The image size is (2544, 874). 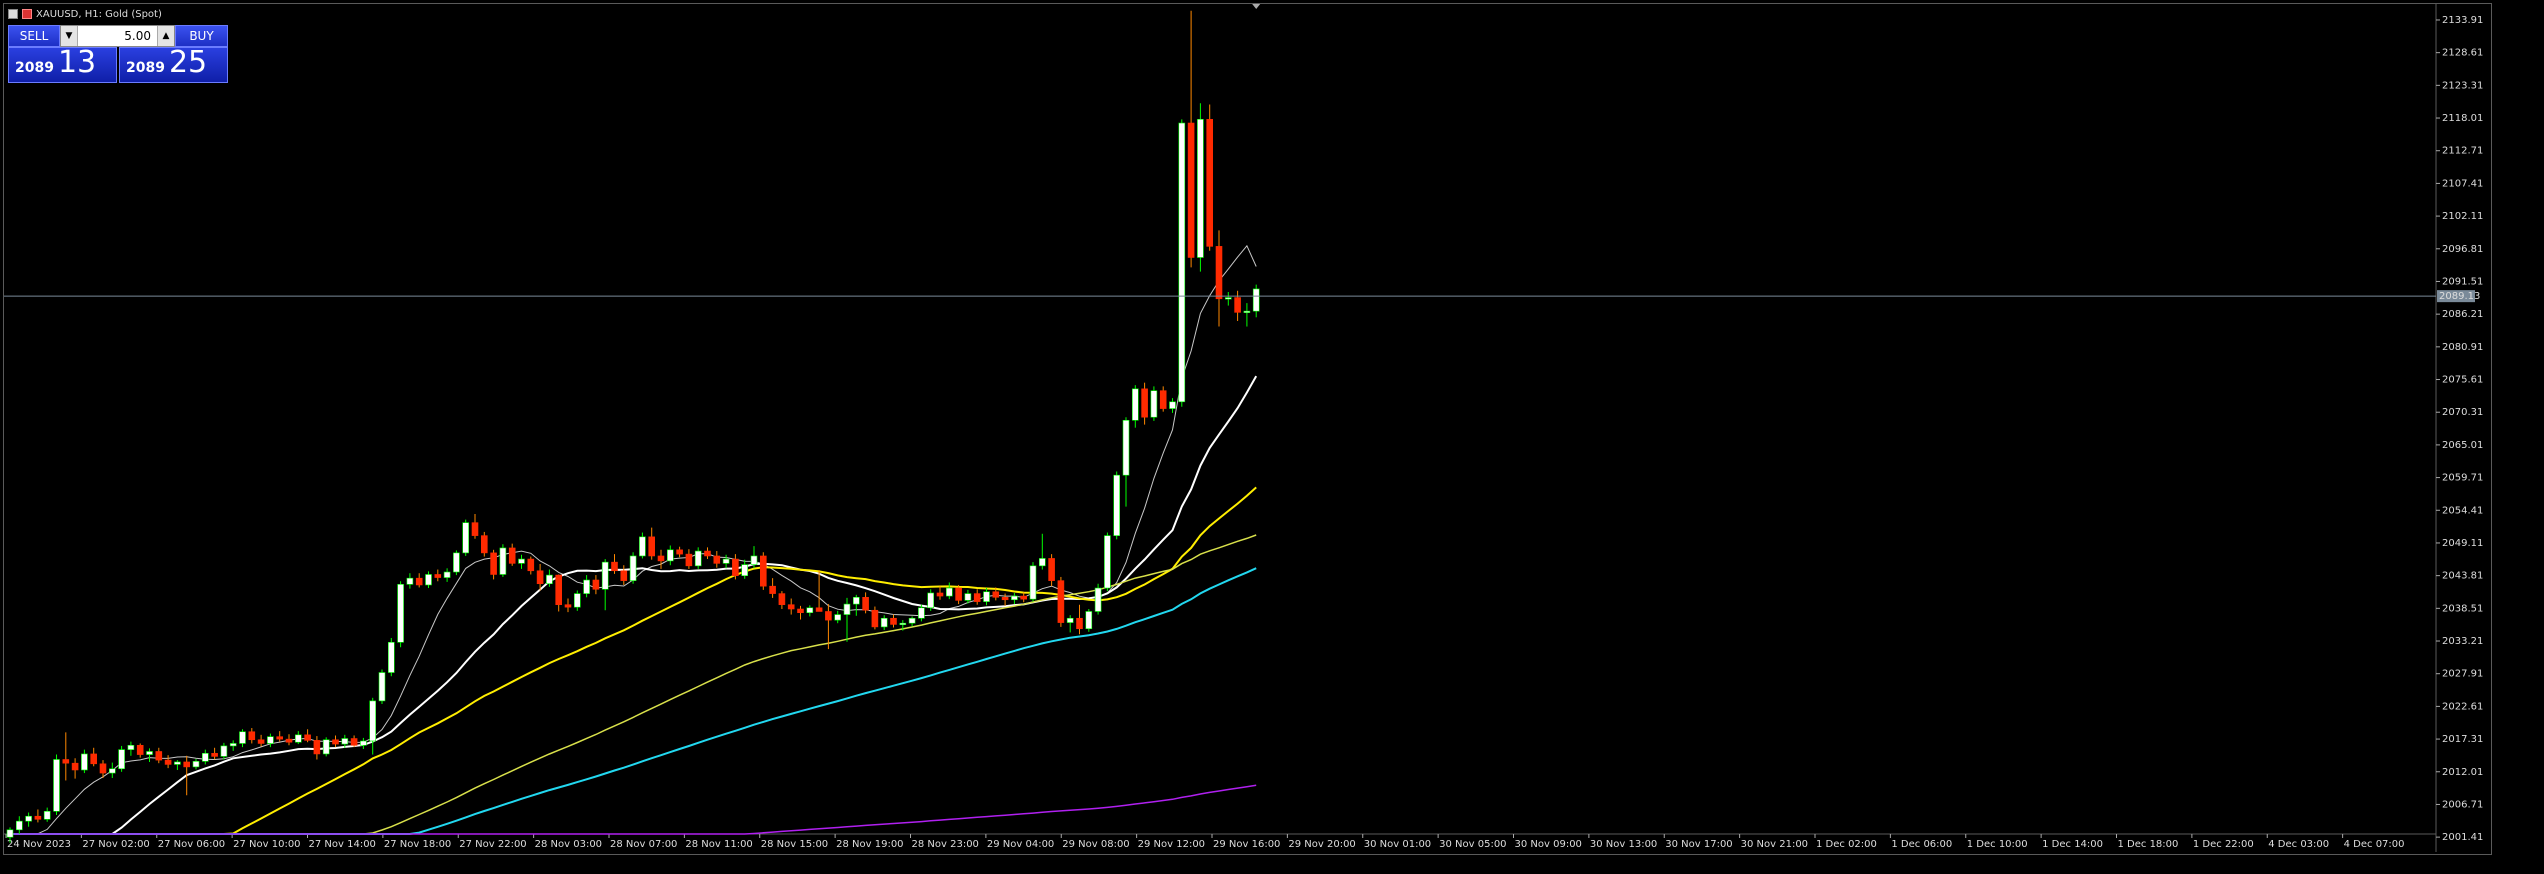 I want to click on time-tick-label: 29 Nov 12:00, so click(x=1171, y=844).